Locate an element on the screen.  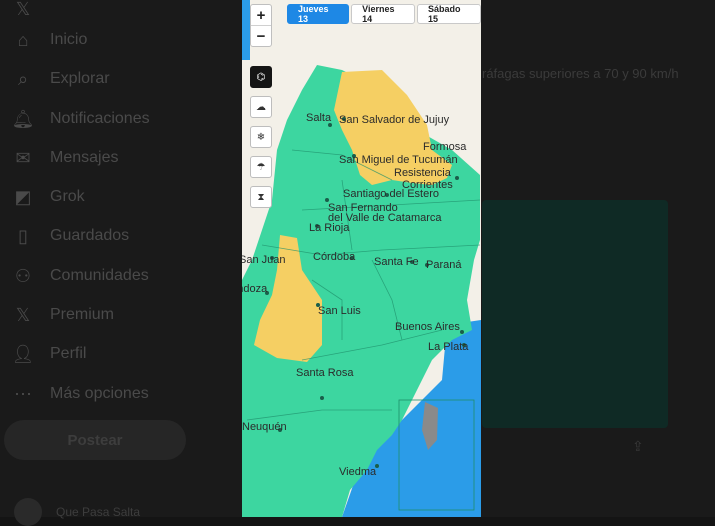
bell-icon: 🔔︎ is located at coordinates (23, 118).